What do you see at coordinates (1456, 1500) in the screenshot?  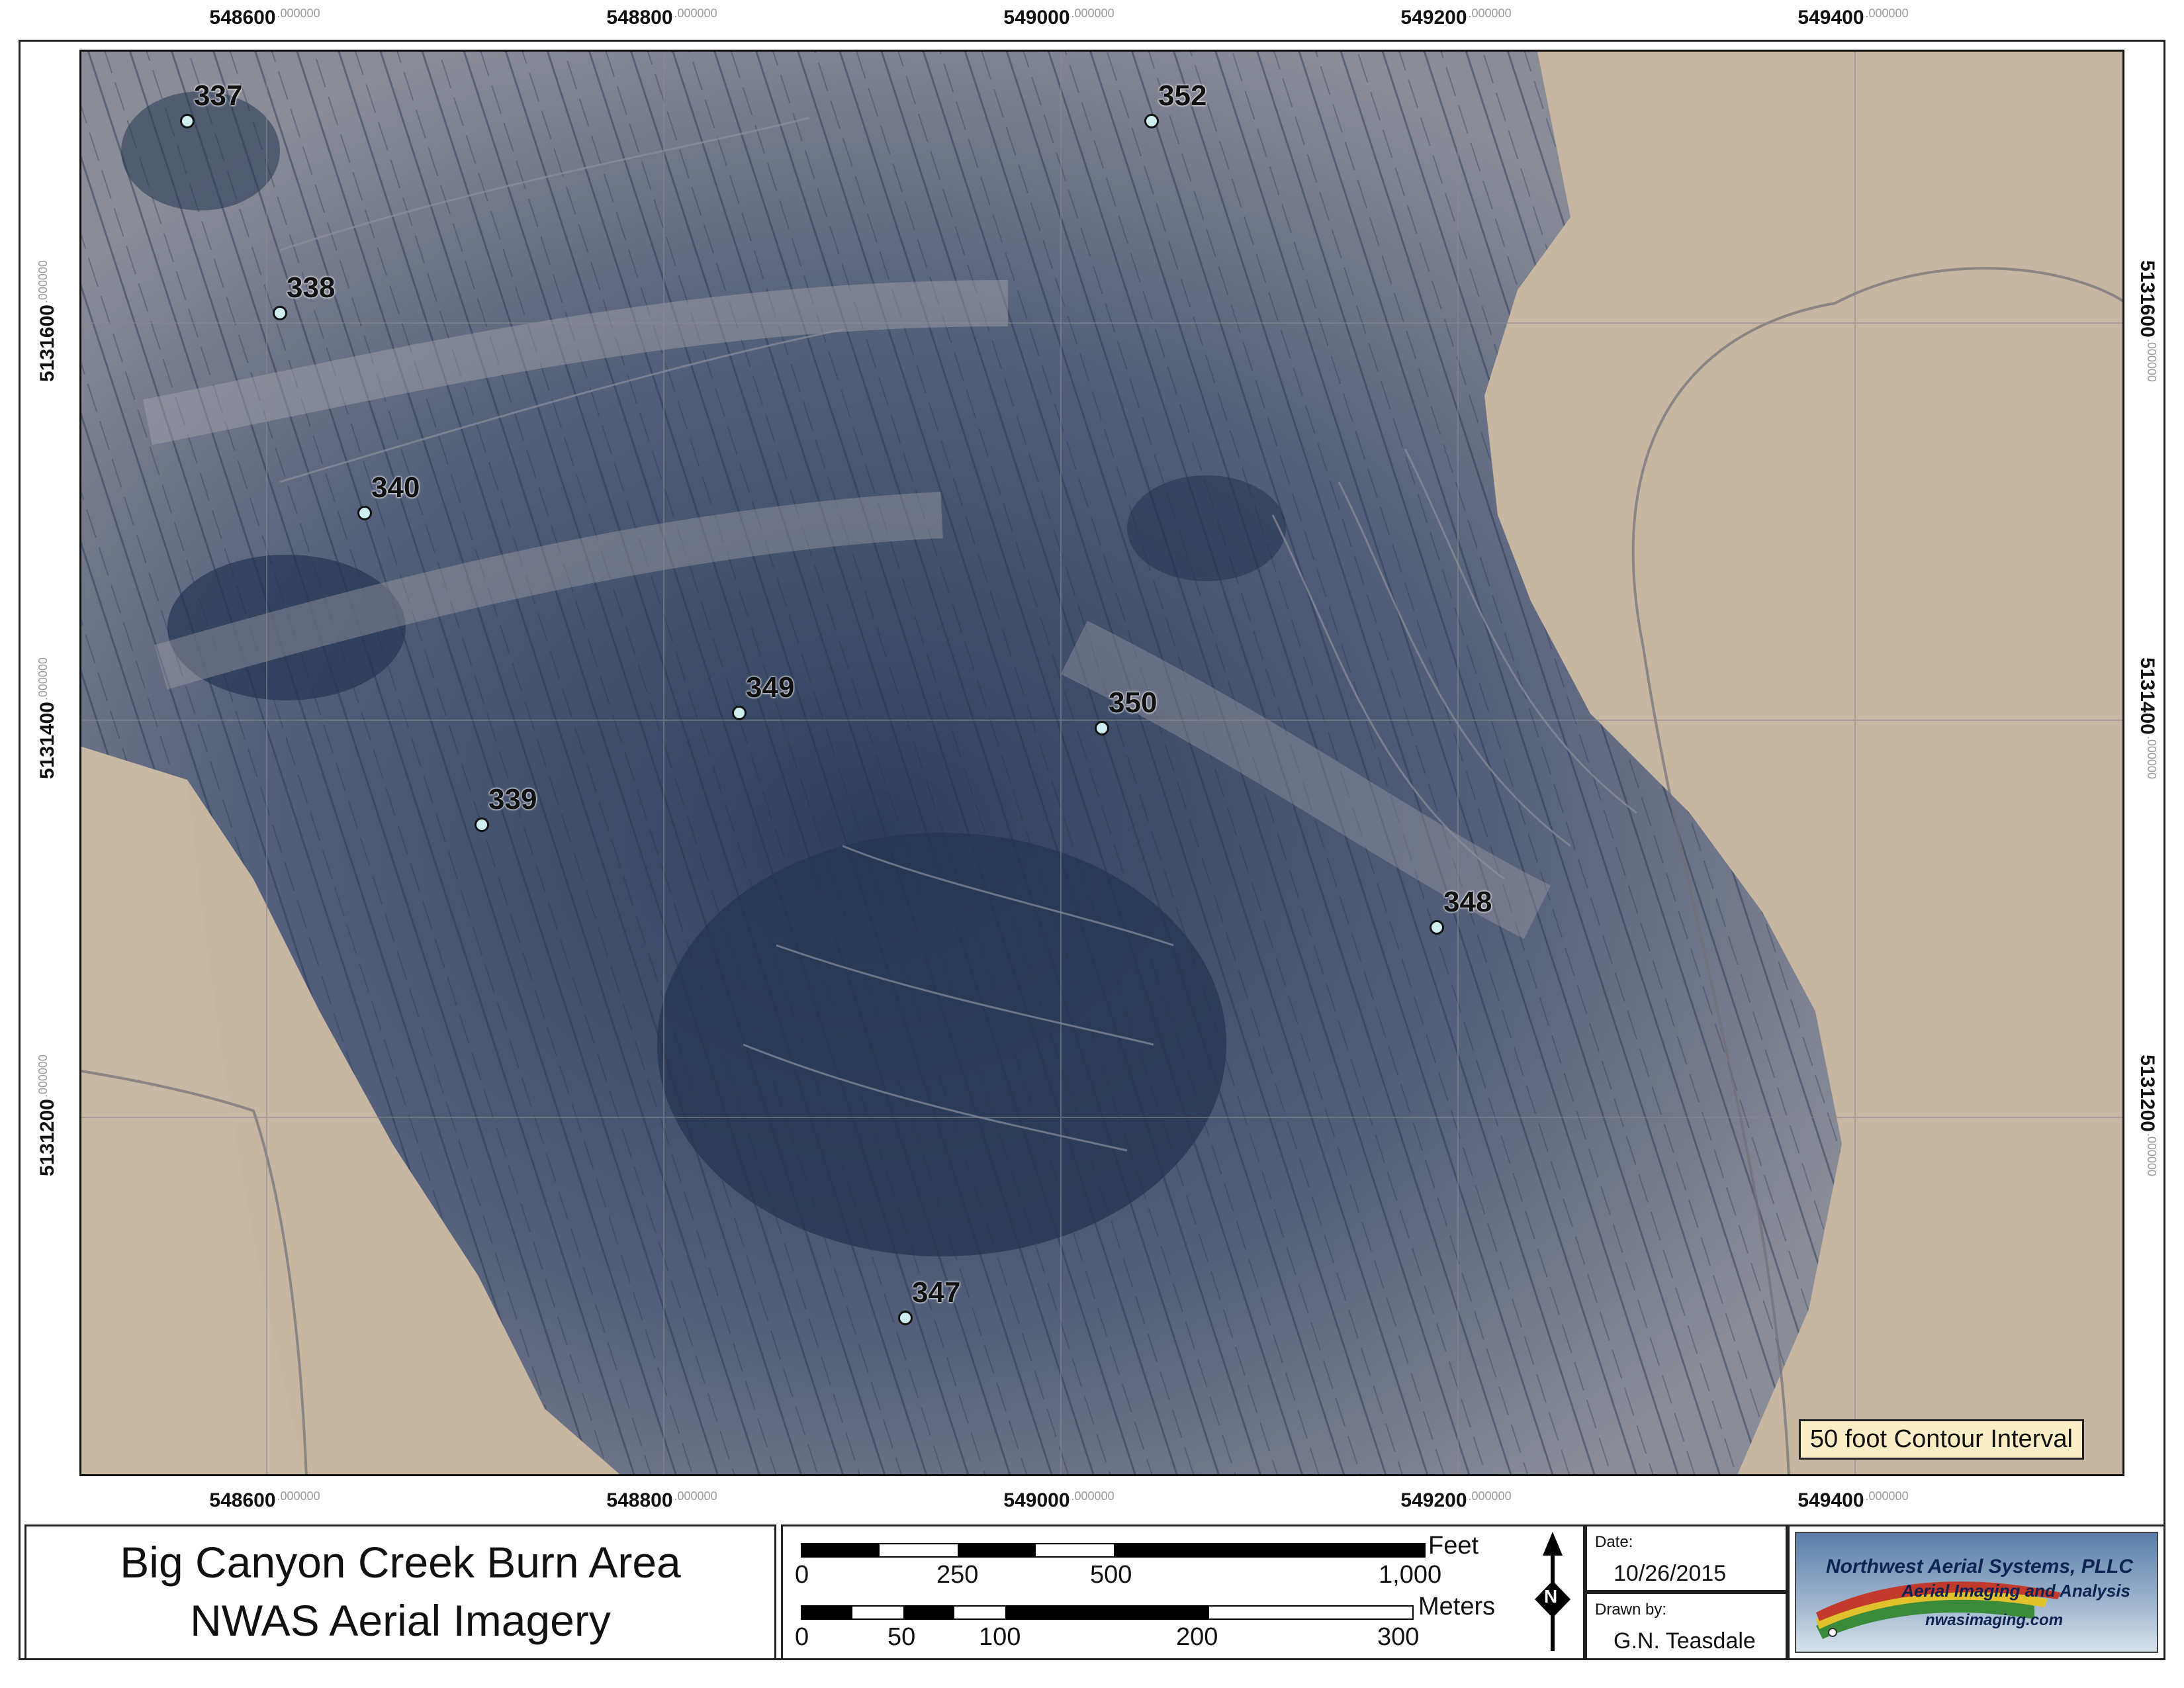 I see `easting-tick-bottom-4: 549200.000000` at bounding box center [1456, 1500].